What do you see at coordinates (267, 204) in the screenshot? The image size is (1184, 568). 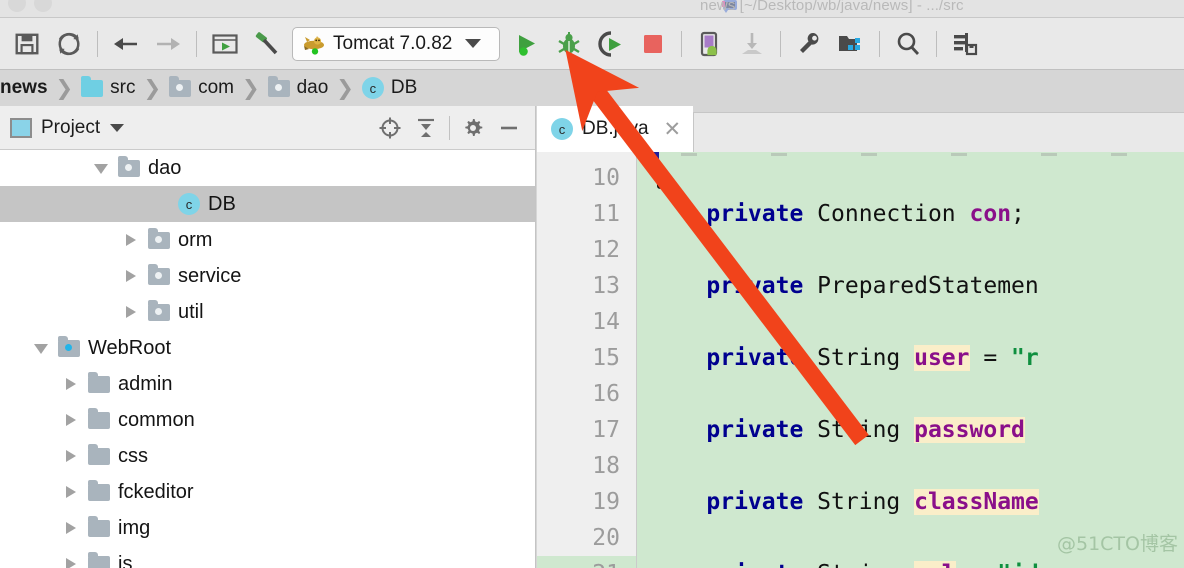 I see `tree-item-db: c DB` at bounding box center [267, 204].